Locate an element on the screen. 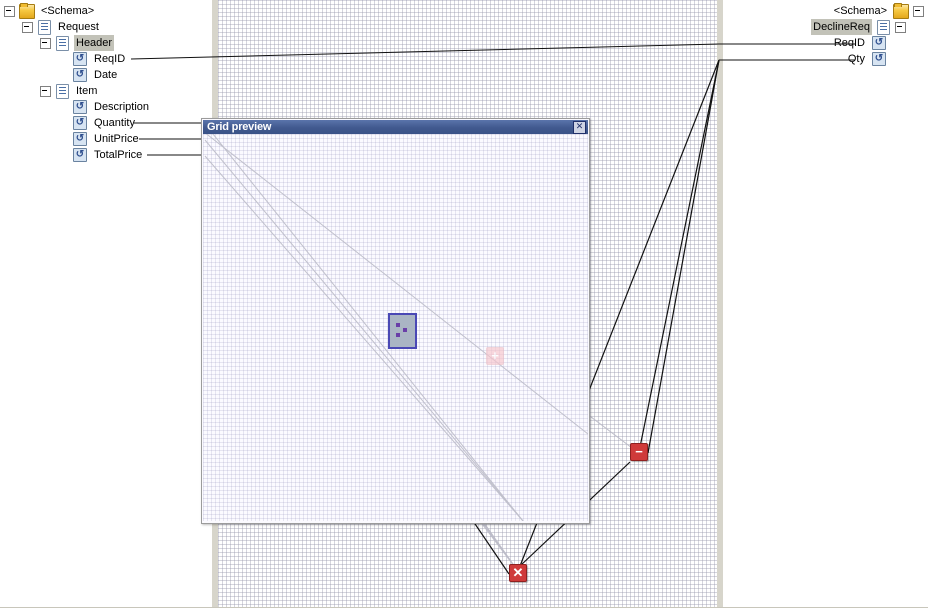  tree-node-label: Header is located at coordinates (94, 43).